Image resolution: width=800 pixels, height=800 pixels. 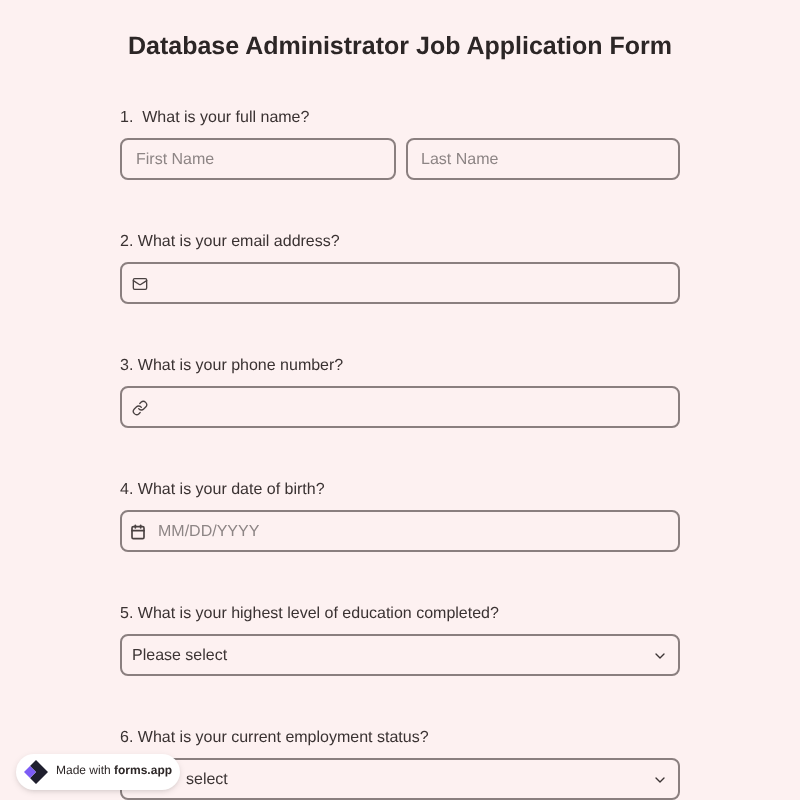 What do you see at coordinates (310, 614) in the screenshot?
I see `question-label: 5. What is your highest level of education completed?` at bounding box center [310, 614].